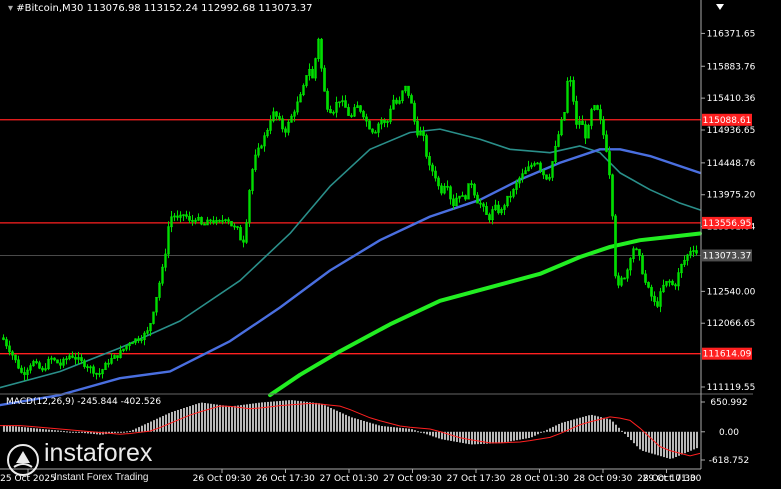 The height and width of the screenshot is (489, 781). I want to click on time-tick-label: 28 Oct 09:30, so click(603, 479).